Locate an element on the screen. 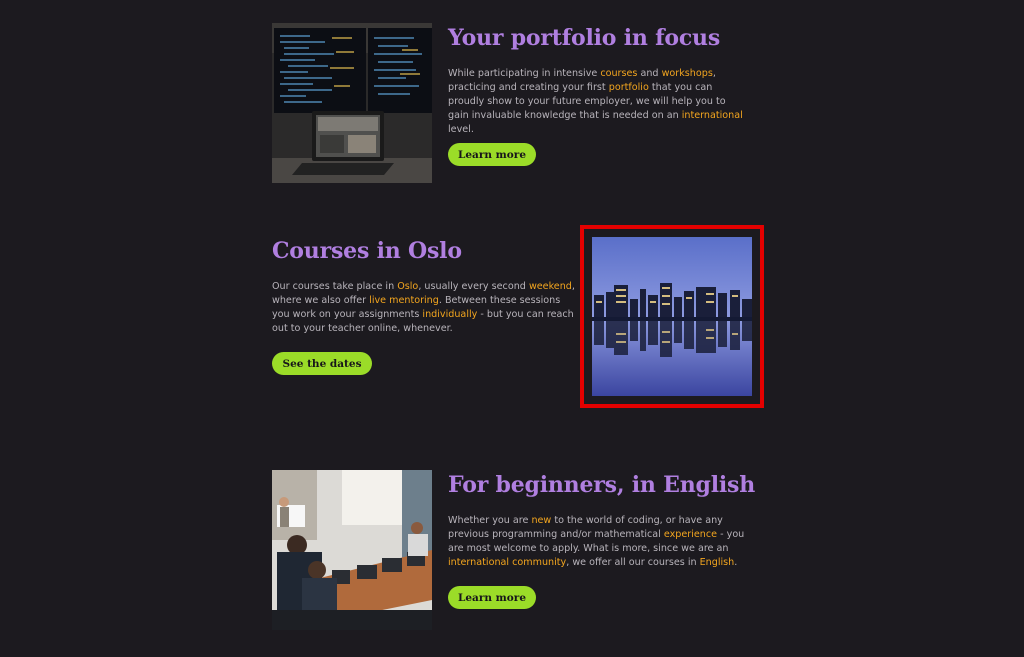  oslo-skyline-photo is located at coordinates (672, 316).